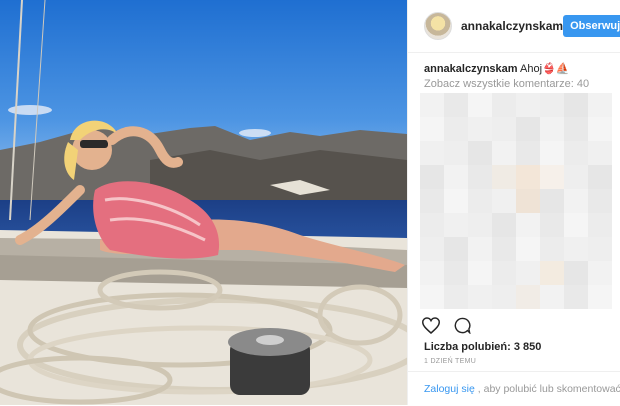 This screenshot has height=406, width=620. What do you see at coordinates (450, 361) in the screenshot?
I see `post-timestamp: 1 DZIEŃ TEMU` at bounding box center [450, 361].